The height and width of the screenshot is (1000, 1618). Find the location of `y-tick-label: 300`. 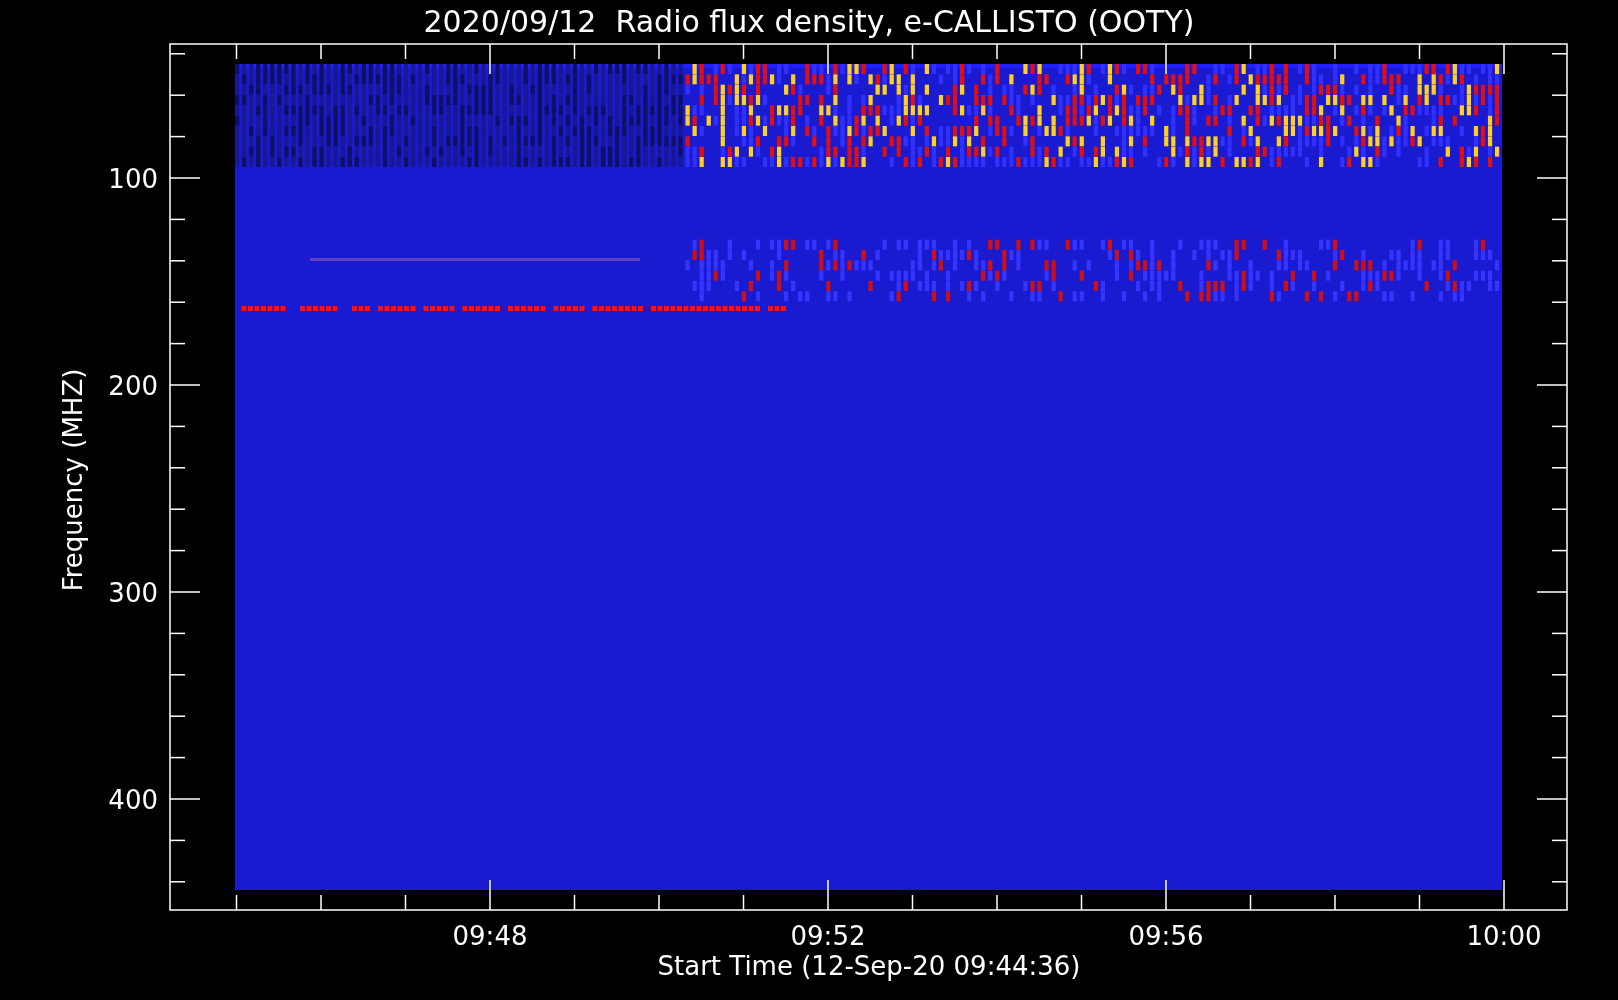

y-tick-label: 300 is located at coordinates (133, 593).